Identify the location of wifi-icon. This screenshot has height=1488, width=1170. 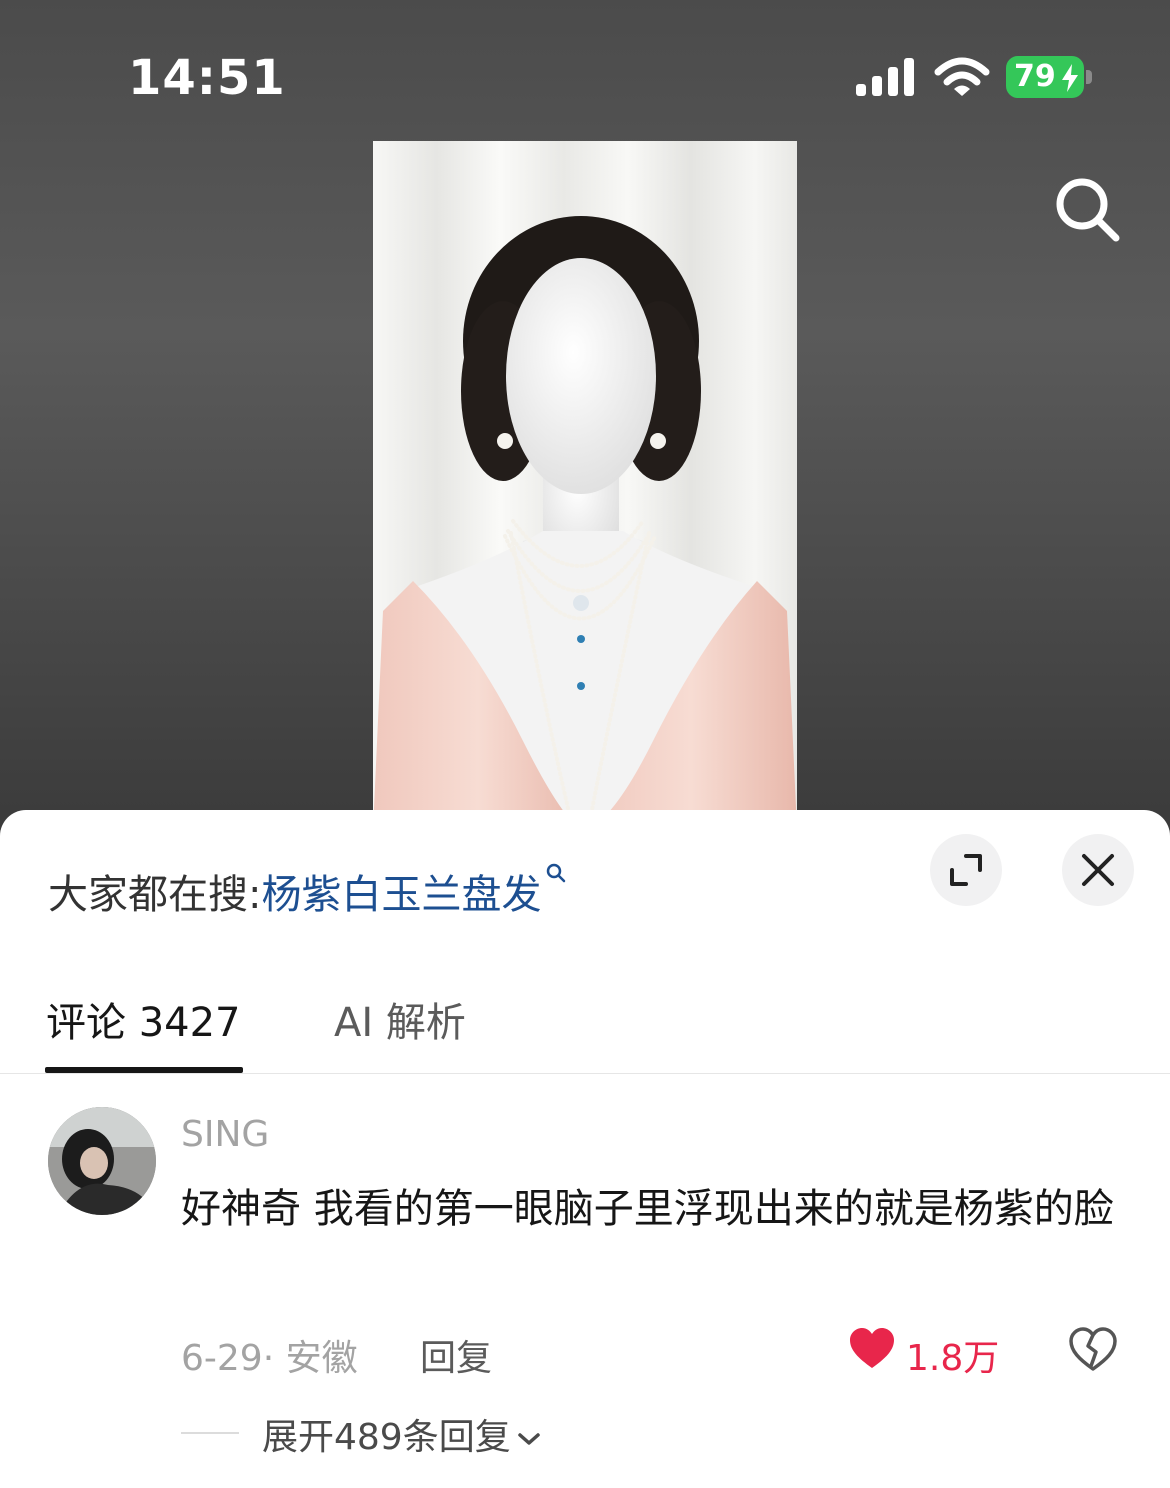
(962, 76).